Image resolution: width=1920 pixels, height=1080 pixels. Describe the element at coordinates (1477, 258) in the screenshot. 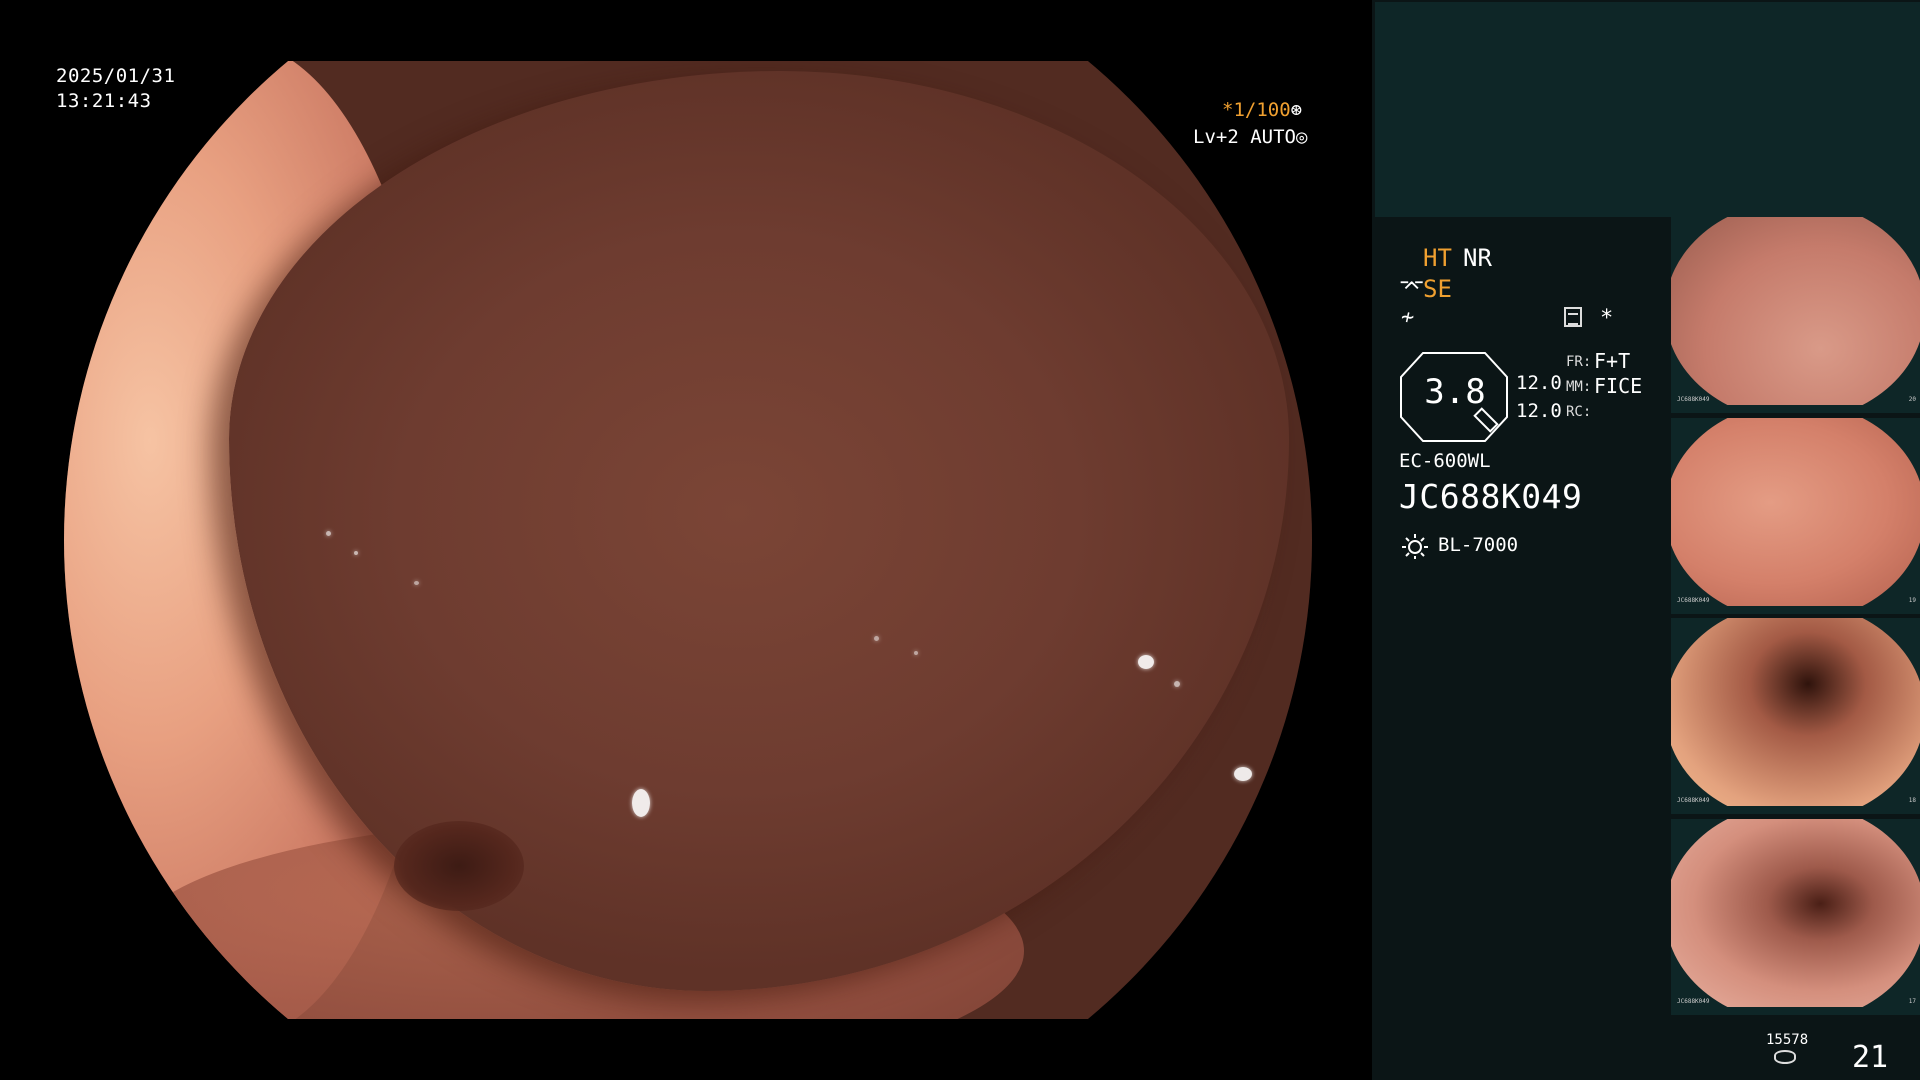

I see `nr-indicator: NR` at that location.